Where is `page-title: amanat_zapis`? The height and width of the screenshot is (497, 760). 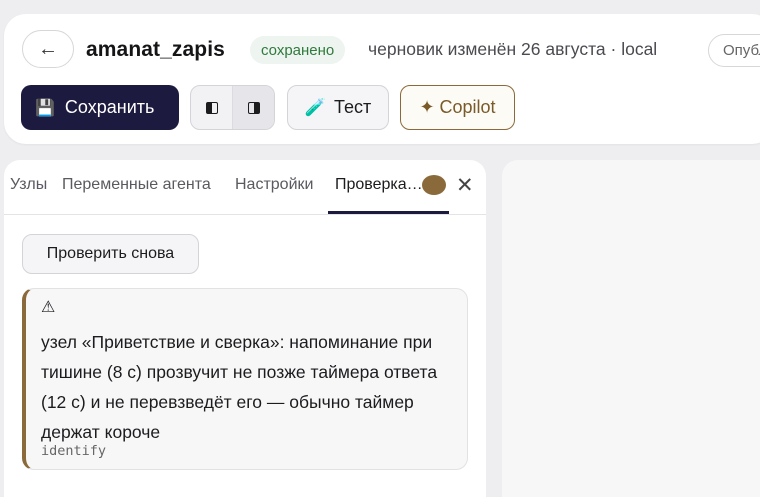 page-title: amanat_zapis is located at coordinates (155, 49).